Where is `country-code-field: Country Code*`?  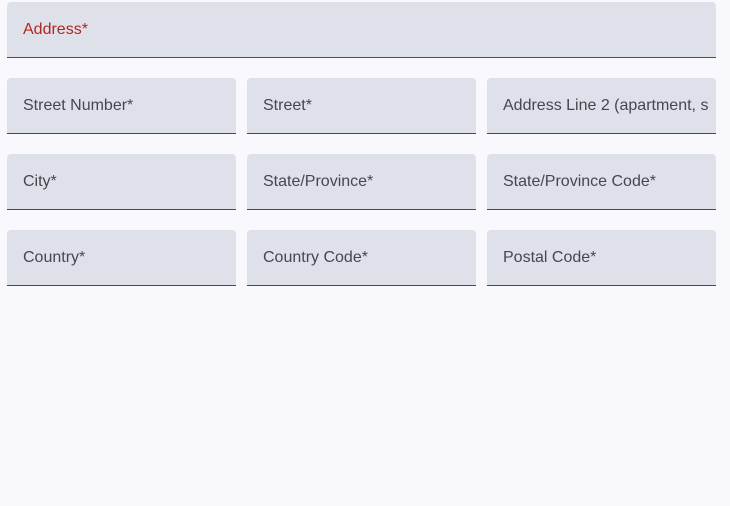
country-code-field: Country Code* is located at coordinates (361, 258).